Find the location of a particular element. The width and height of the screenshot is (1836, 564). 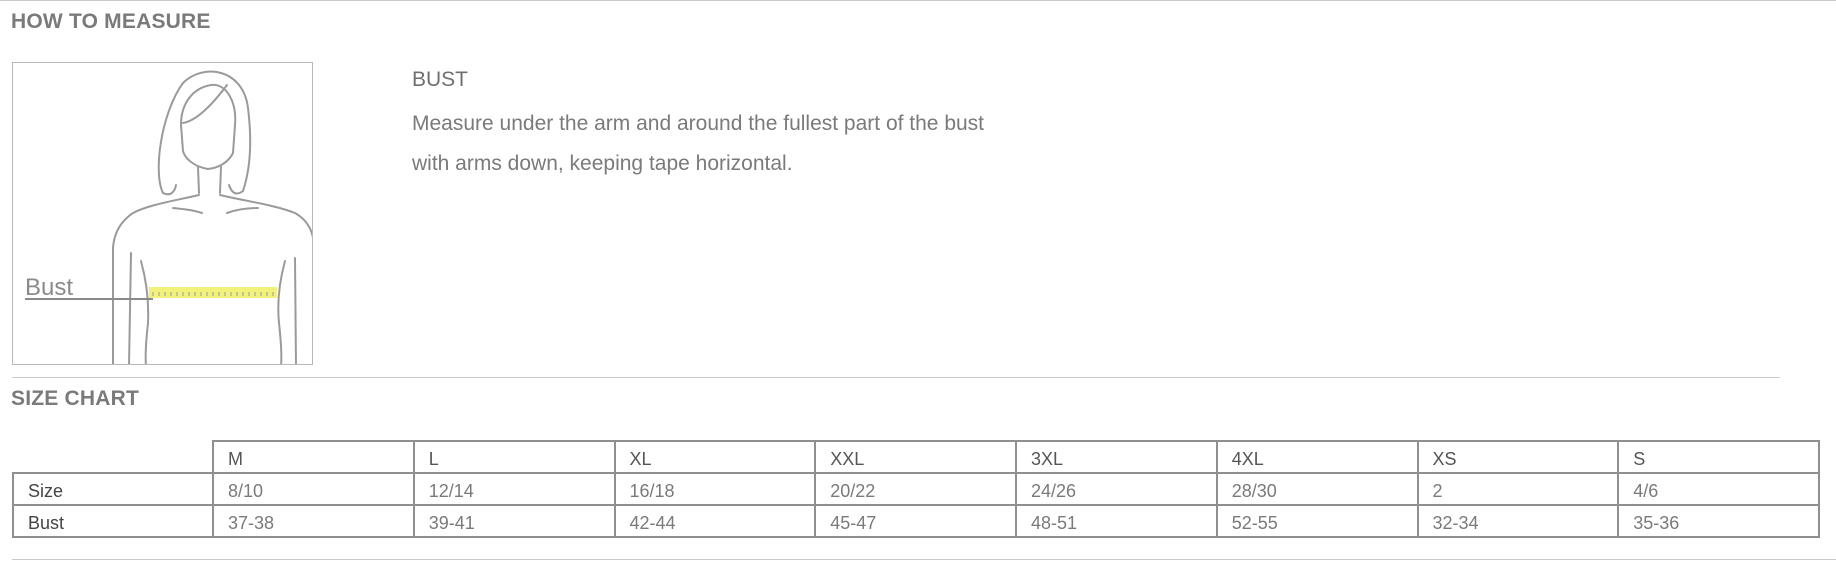

size-chart-title: SIZE CHART is located at coordinates (75, 398).